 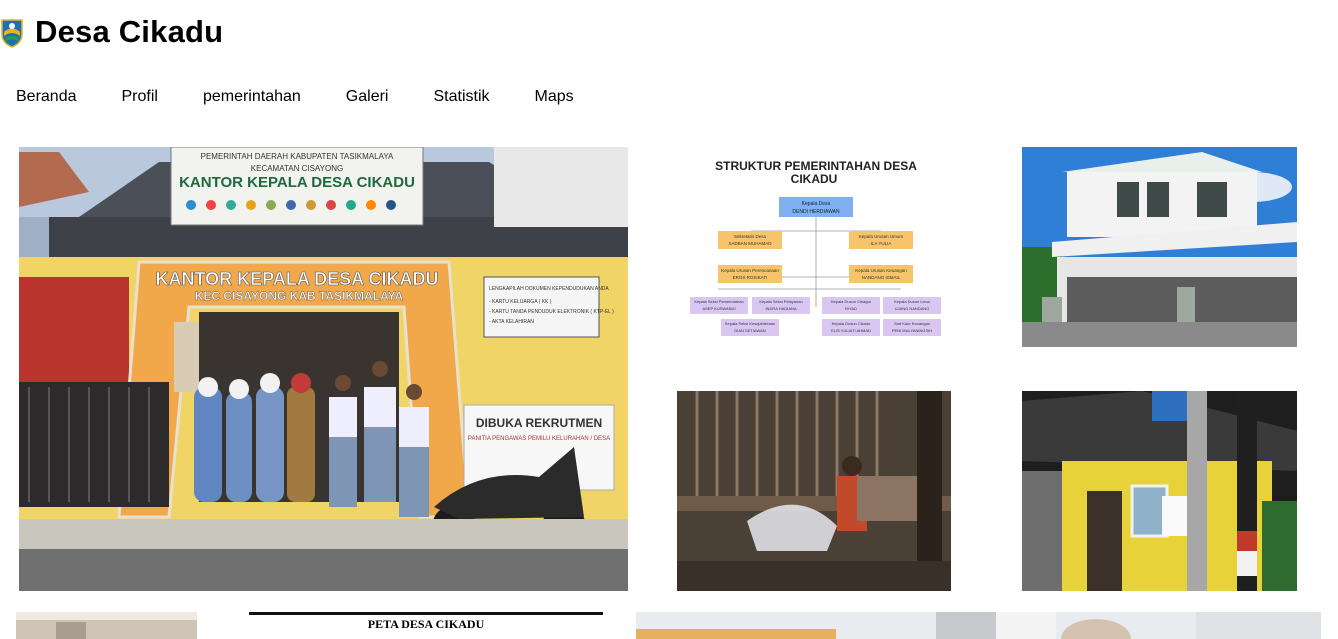 I want to click on village-emblem-icon, so click(x=12, y=32).